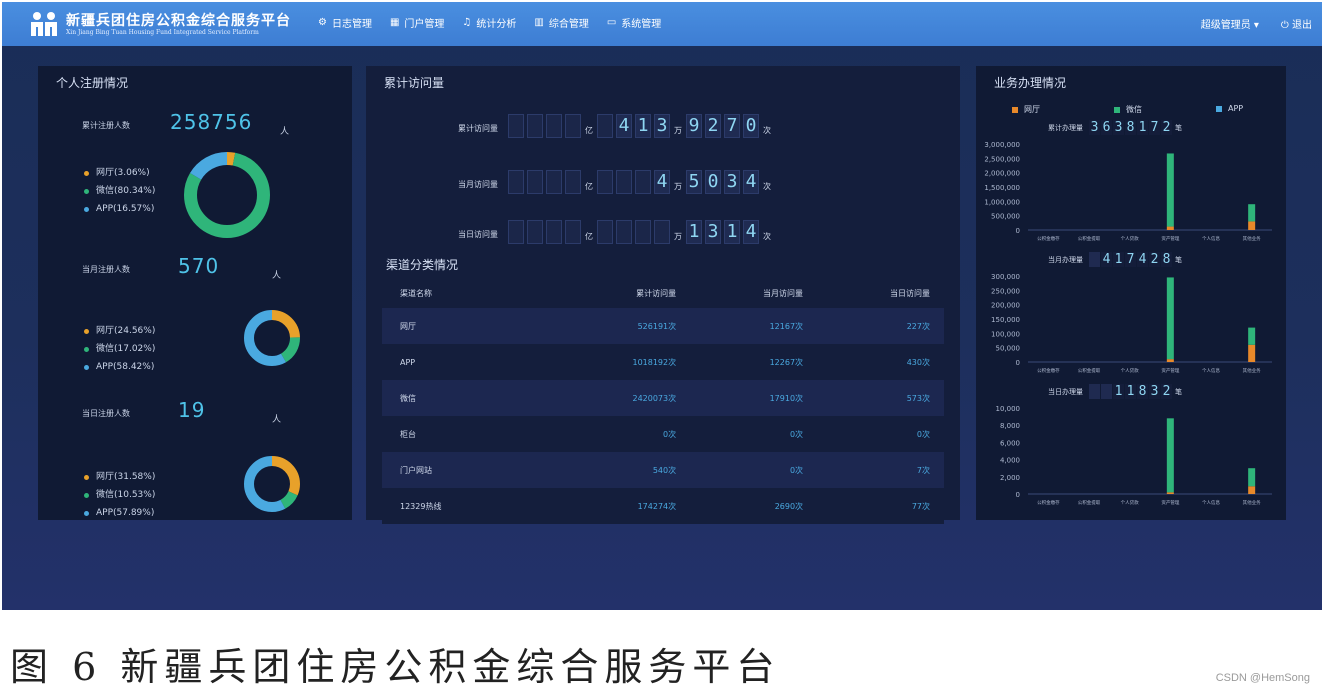  What do you see at coordinates (322, 22) in the screenshot?
I see `gear-icon: ⚙` at bounding box center [322, 22].